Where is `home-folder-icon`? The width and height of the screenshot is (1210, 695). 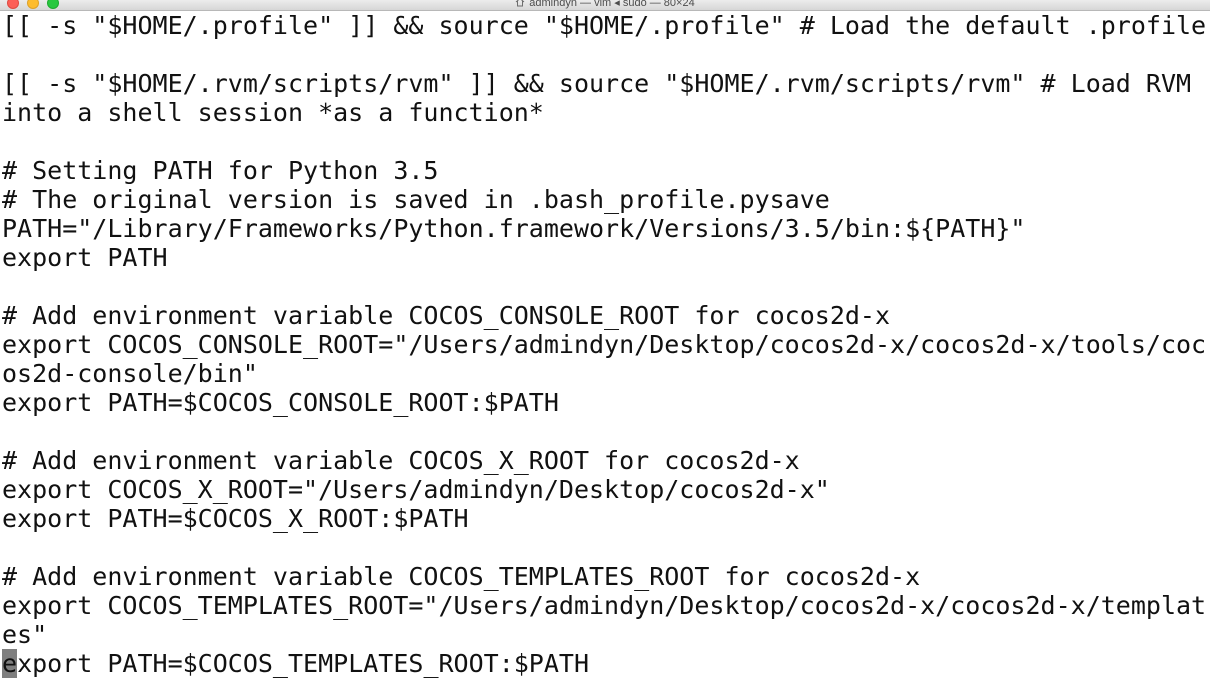 home-folder-icon is located at coordinates (520, 3).